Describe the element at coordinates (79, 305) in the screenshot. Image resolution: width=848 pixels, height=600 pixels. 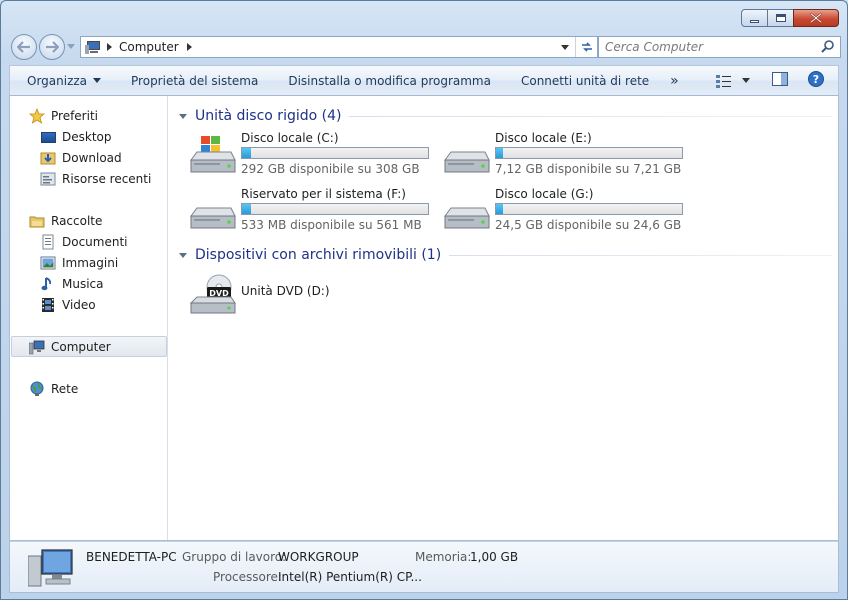
I see `nav-label: Video` at that location.